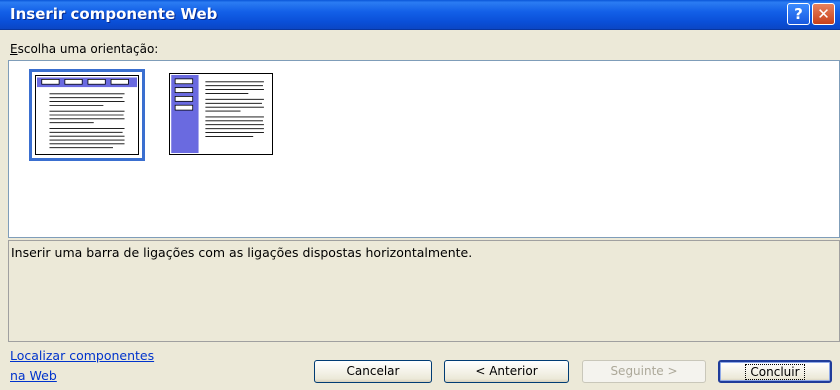 The image size is (840, 390). I want to click on horizontal-layout-icon, so click(87, 115).